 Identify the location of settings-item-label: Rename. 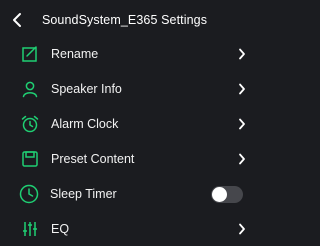
(75, 54).